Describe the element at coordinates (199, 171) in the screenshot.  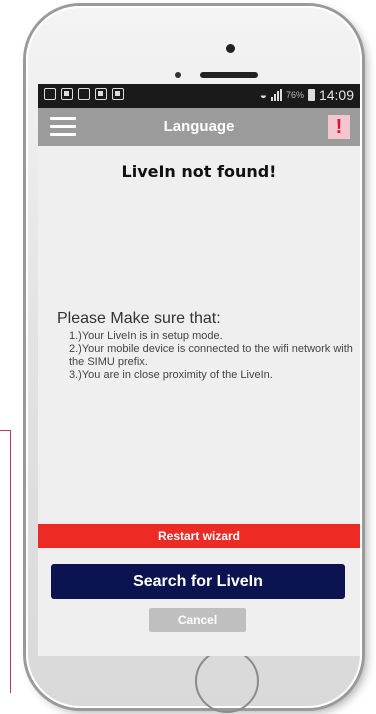
I see `error-title: LiveIn not found!` at that location.